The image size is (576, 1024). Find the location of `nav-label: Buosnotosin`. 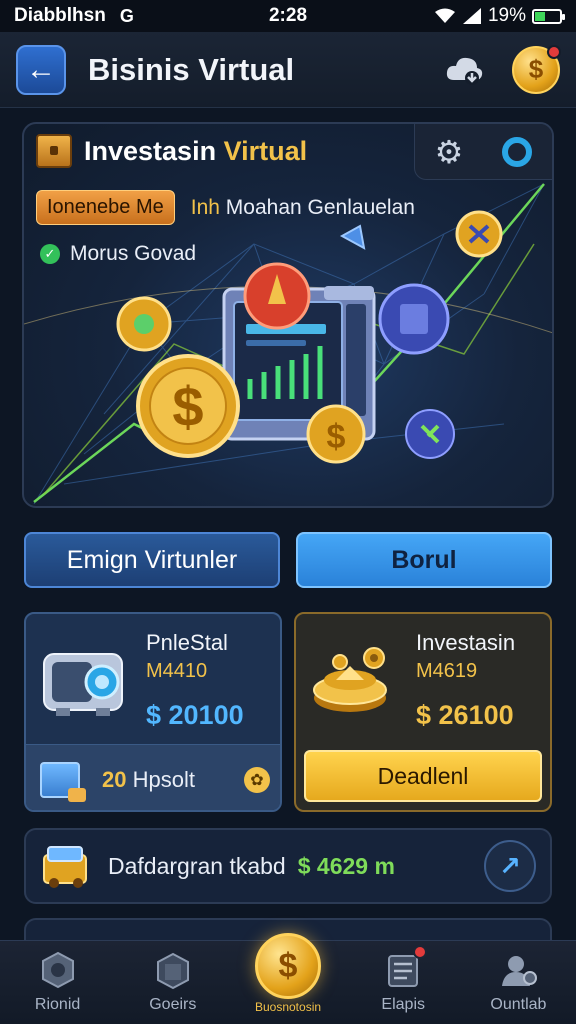

nav-label: Buosnotosin is located at coordinates (288, 1007).